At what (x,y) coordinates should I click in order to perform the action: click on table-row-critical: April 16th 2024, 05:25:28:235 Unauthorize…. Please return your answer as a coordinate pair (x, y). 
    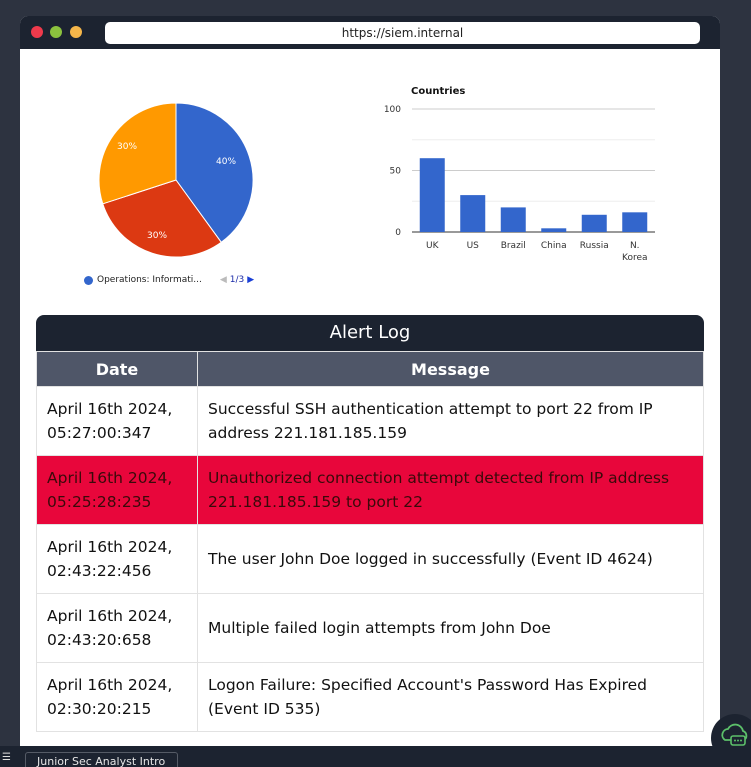
    Looking at the image, I should click on (370, 490).